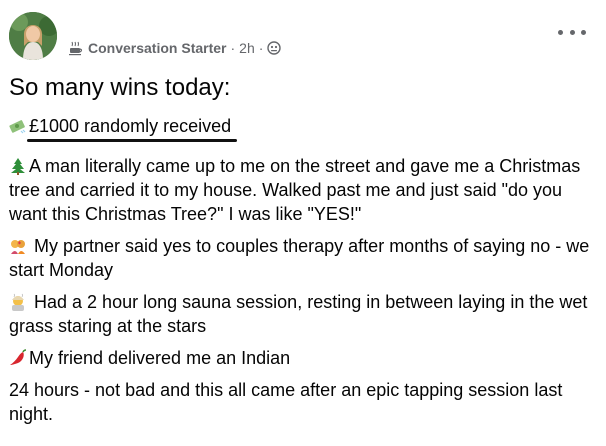 This screenshot has width=606, height=446. What do you see at coordinates (304, 126) in the screenshot?
I see `post-paragraph: £1000 randomly received` at bounding box center [304, 126].